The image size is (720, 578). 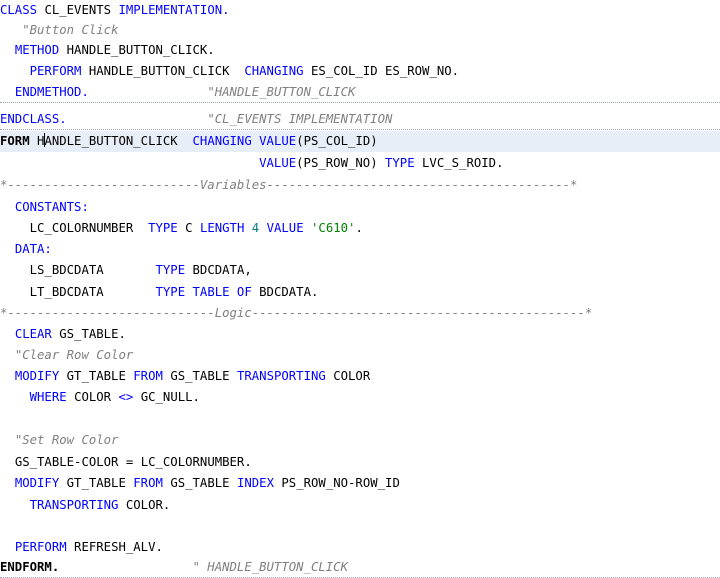 I want to click on code-line-16: CLEAR GS_TABLE., so click(x=360, y=334).